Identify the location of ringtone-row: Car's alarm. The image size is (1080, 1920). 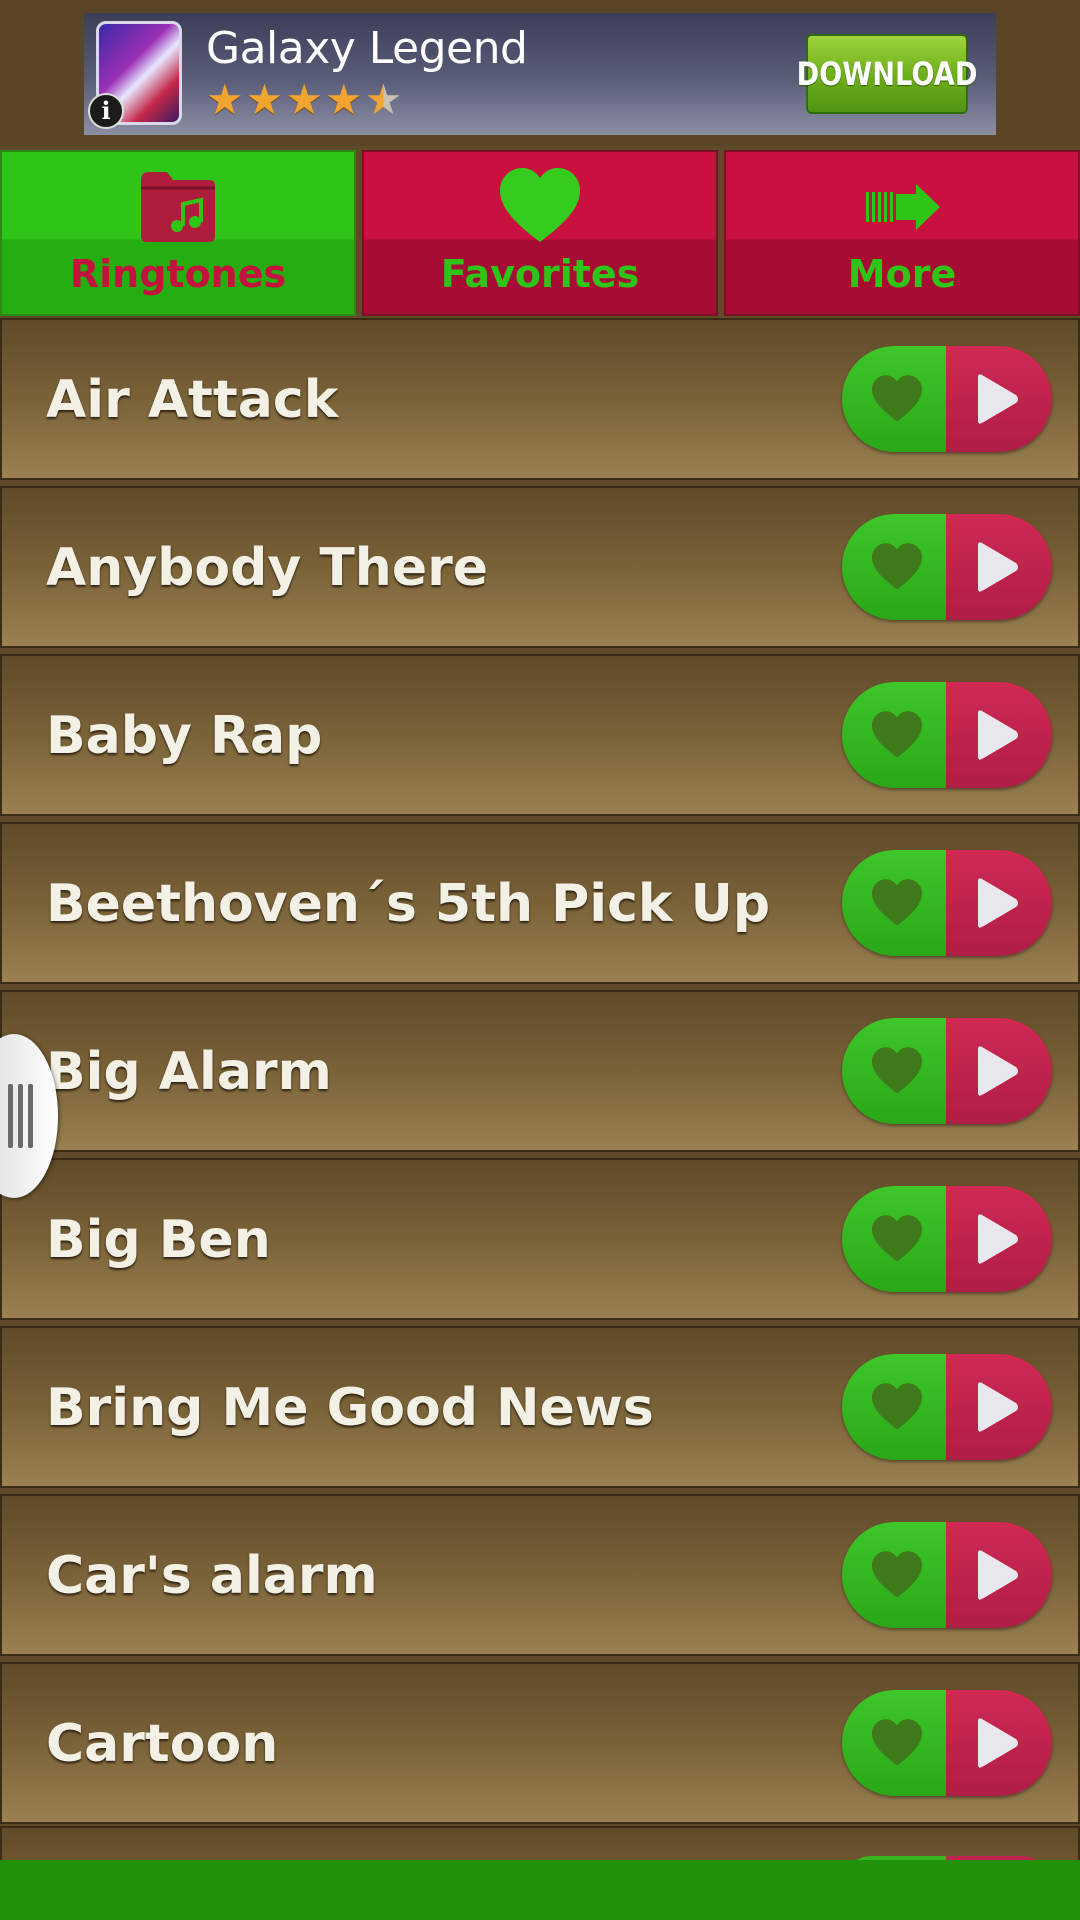
(540, 1575).